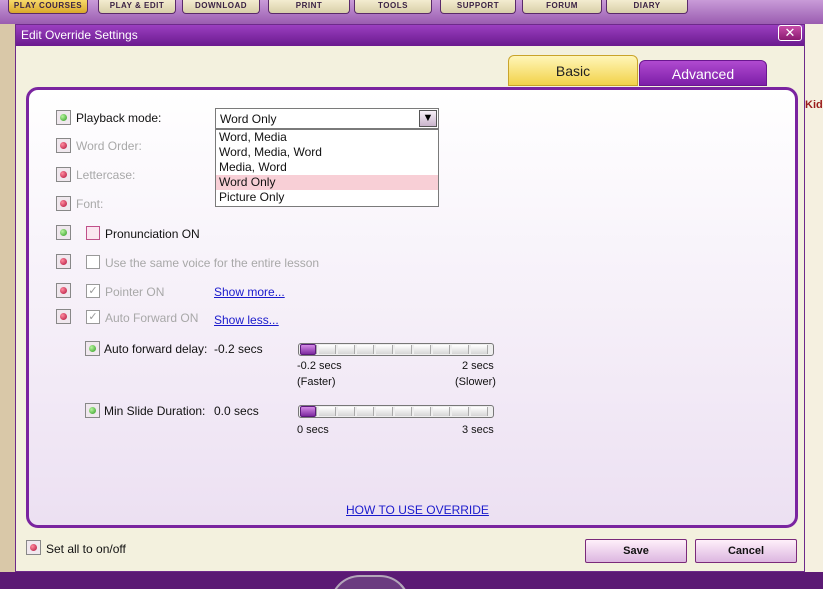 This screenshot has height=589, width=823. Describe the element at coordinates (155, 411) in the screenshot. I see `min-slide-duration-label: Min Slide Duration:` at that location.